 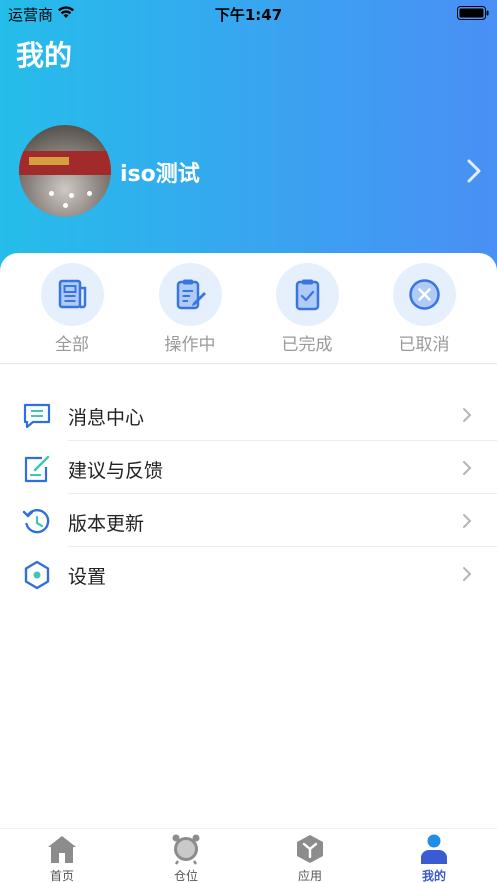 I want to click on battery-icon, so click(x=473, y=13).